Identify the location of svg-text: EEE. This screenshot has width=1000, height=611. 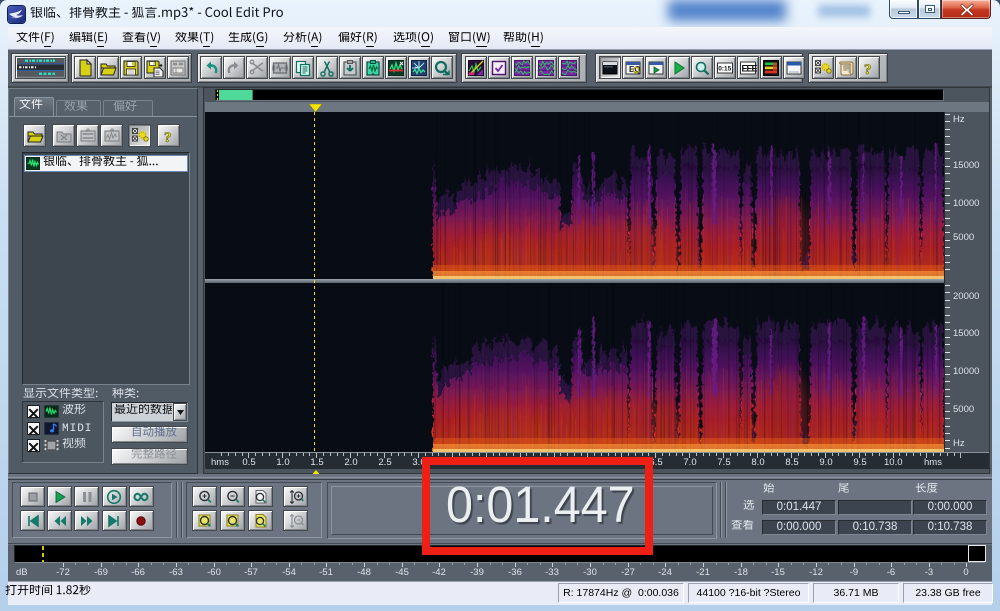
(750, 68).